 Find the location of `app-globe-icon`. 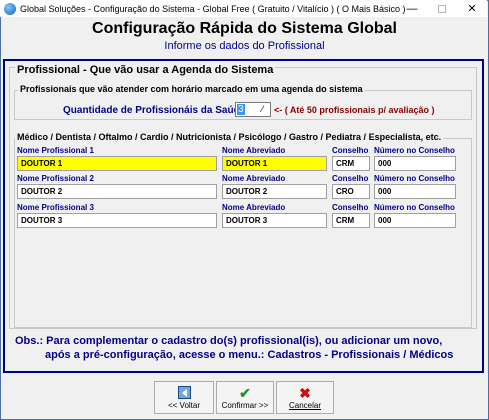

app-globe-icon is located at coordinates (10, 8).